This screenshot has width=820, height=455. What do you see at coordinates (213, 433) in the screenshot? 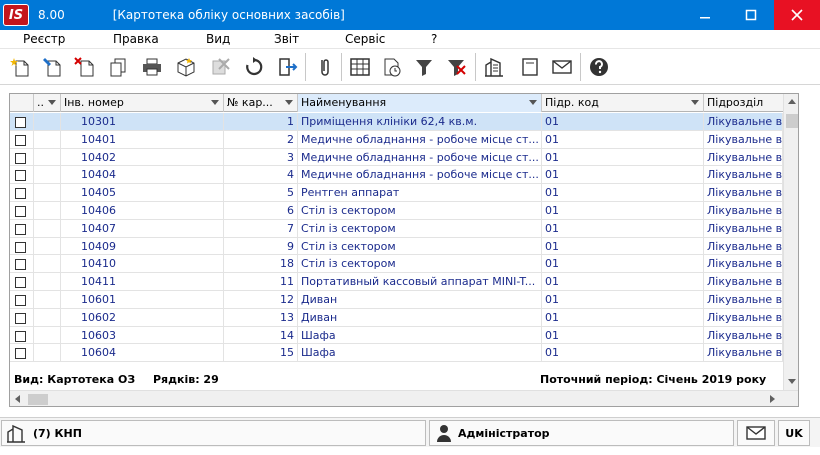
I see `organization-segment: (7) КНП` at bounding box center [213, 433].